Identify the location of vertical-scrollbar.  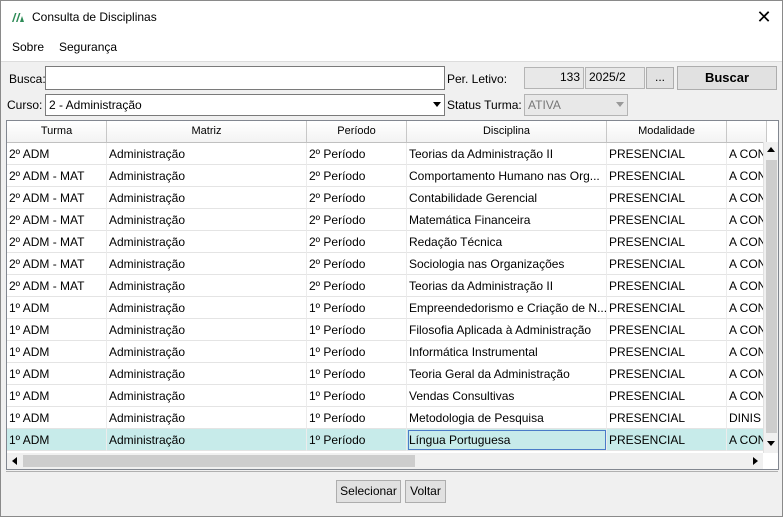
(770, 297).